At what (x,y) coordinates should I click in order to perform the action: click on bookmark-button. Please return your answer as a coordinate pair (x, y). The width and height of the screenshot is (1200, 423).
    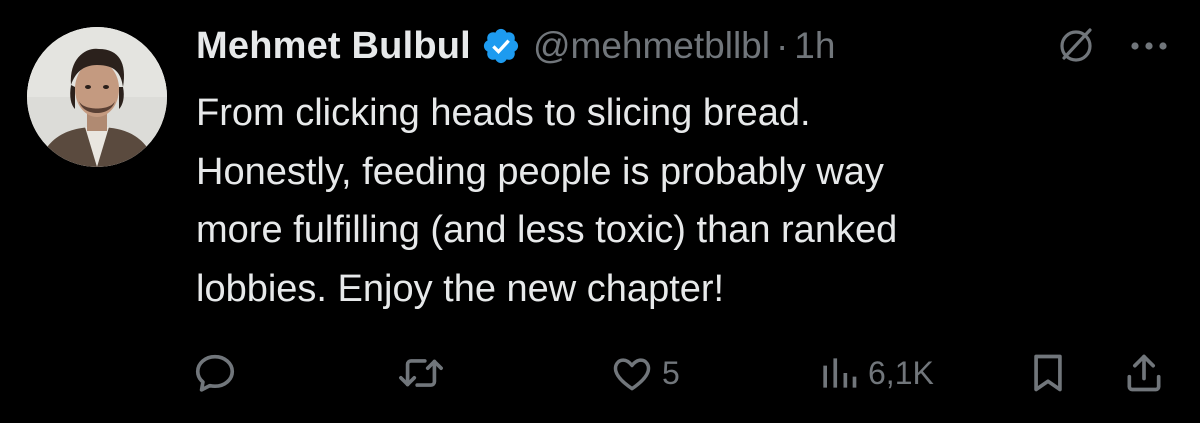
    Looking at the image, I should click on (1048, 373).